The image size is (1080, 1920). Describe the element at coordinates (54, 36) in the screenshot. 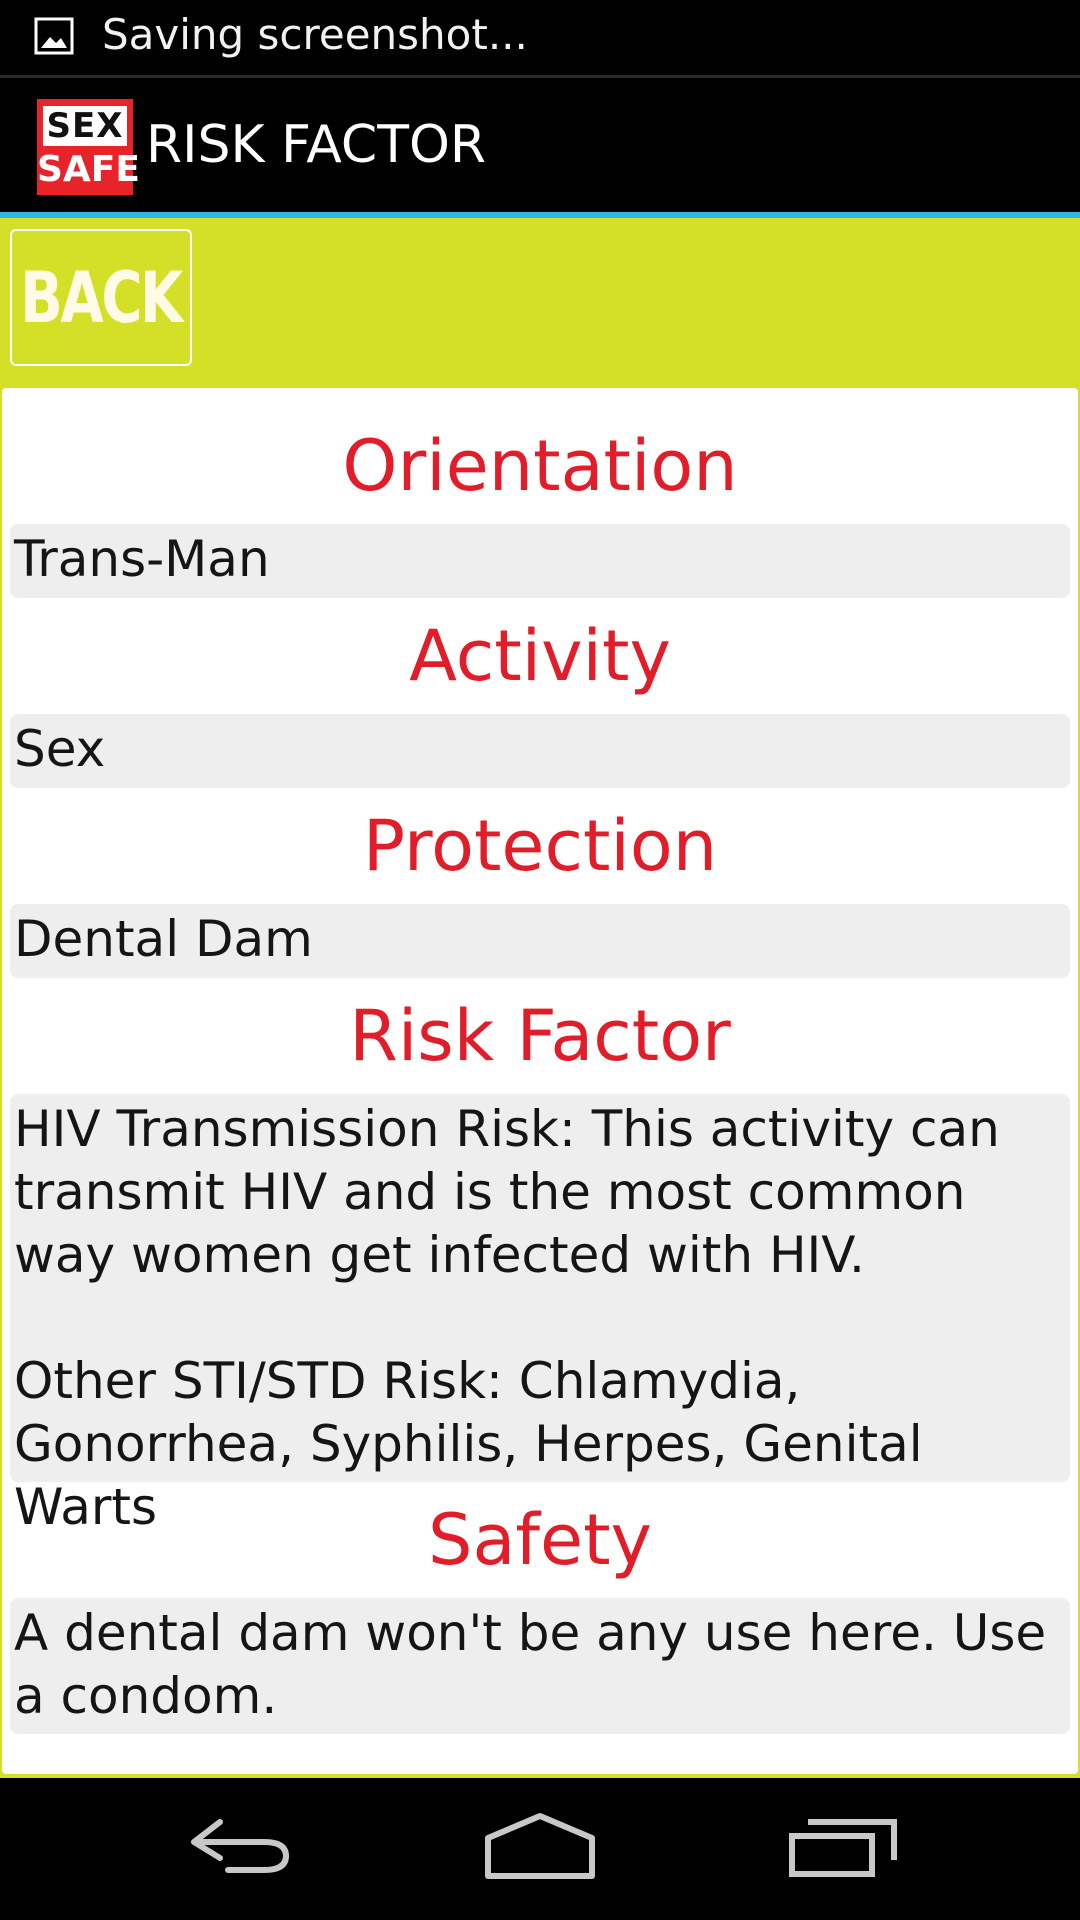

I see `image-icon` at that location.